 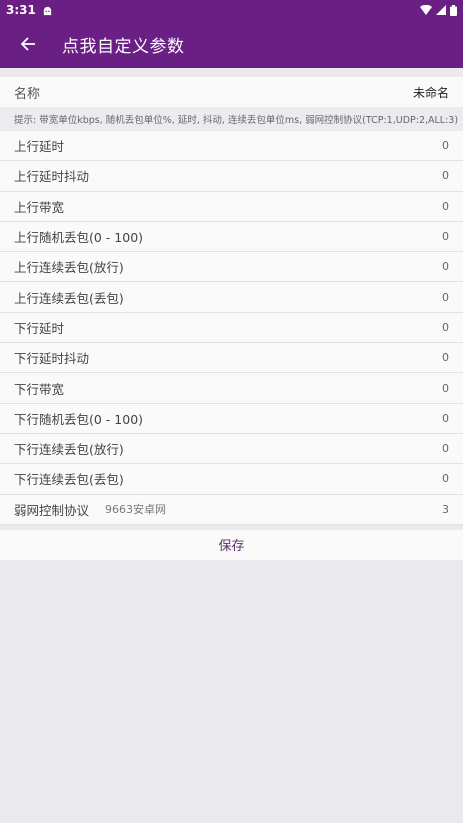 What do you see at coordinates (27, 94) in the screenshot?
I see `name-label: 名称` at bounding box center [27, 94].